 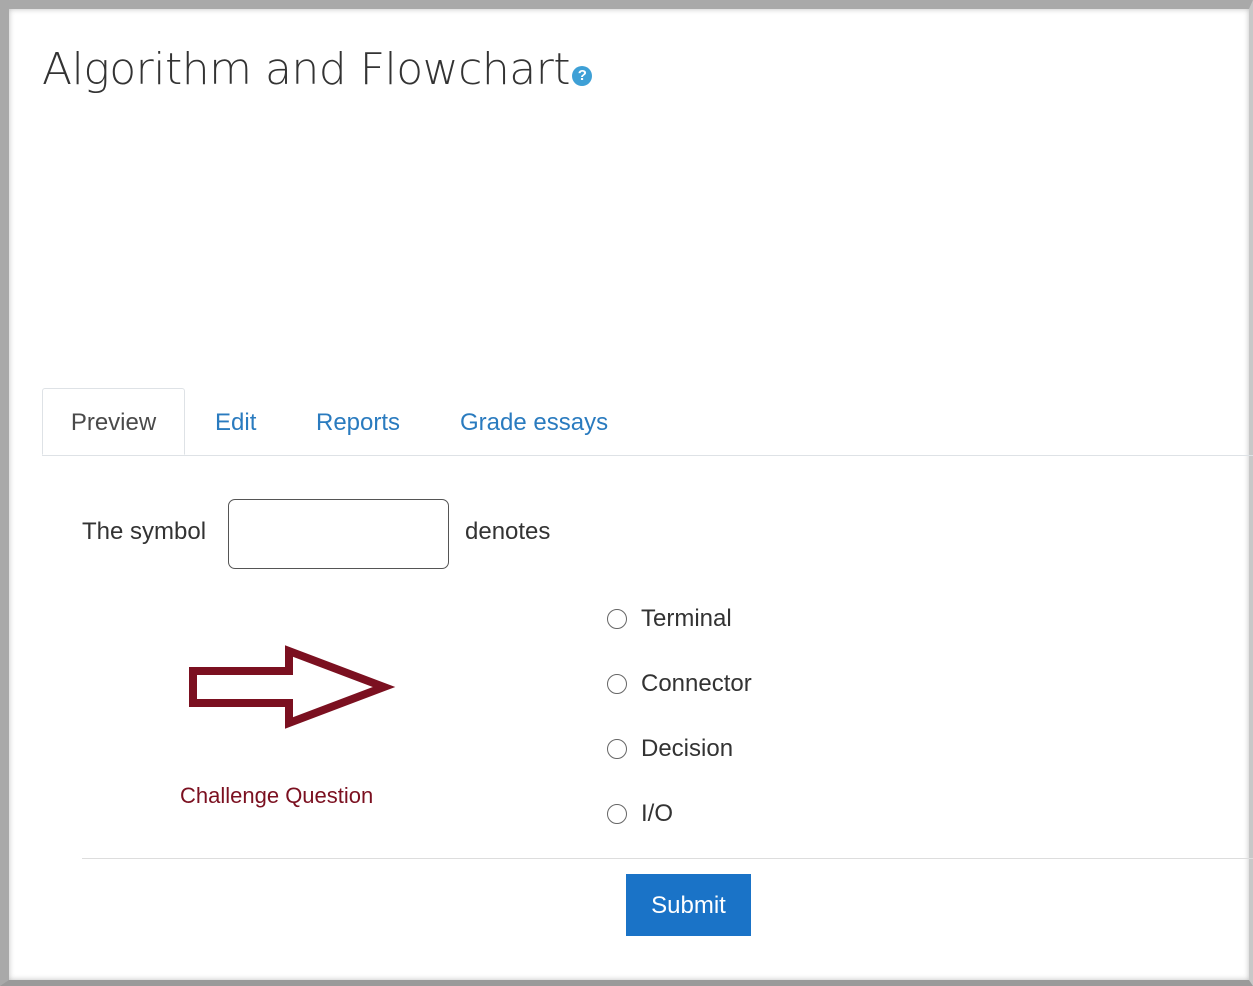 What do you see at coordinates (667, 858) in the screenshot?
I see `divider` at bounding box center [667, 858].